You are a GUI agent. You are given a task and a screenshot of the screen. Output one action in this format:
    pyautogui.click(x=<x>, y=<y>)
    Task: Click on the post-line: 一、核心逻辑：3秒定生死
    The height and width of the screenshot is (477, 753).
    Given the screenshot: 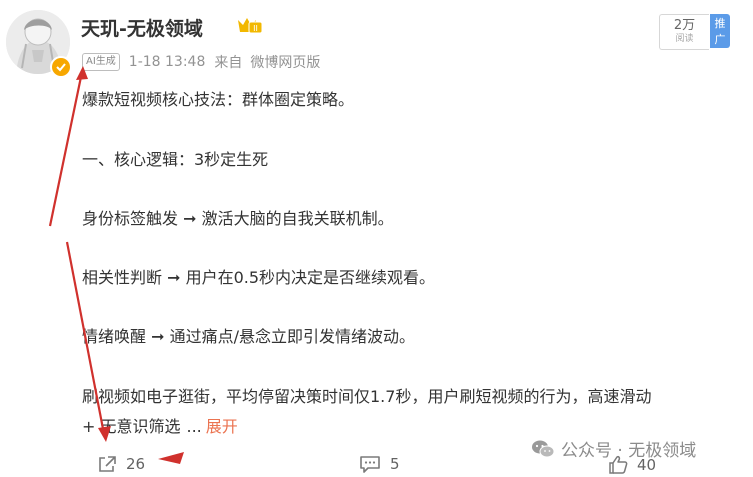 What is the action you would take?
    pyautogui.click(x=175, y=159)
    